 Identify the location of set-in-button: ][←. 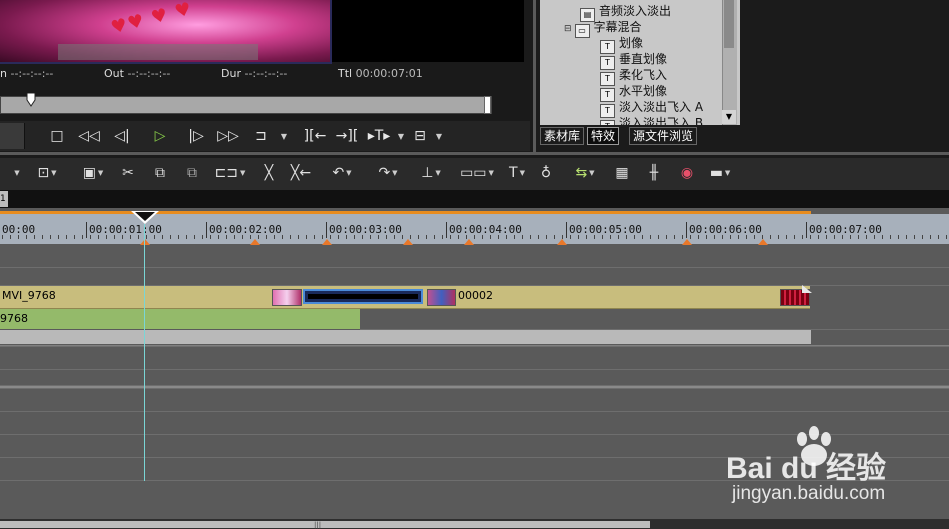
(315, 136).